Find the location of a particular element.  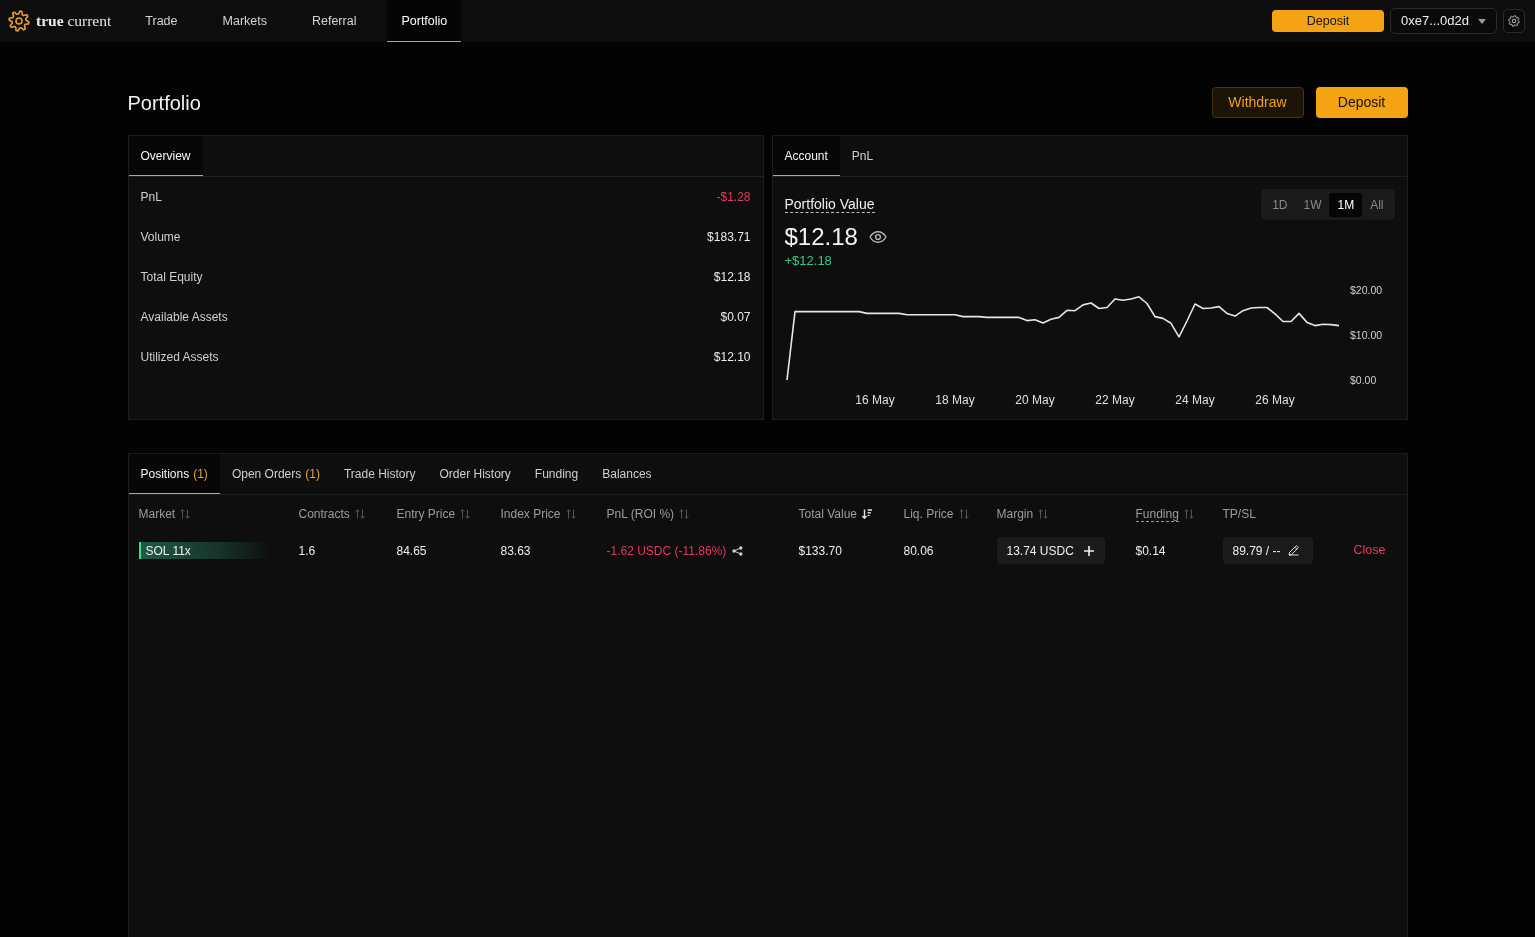

panel-tab: Balances is located at coordinates (627, 474).